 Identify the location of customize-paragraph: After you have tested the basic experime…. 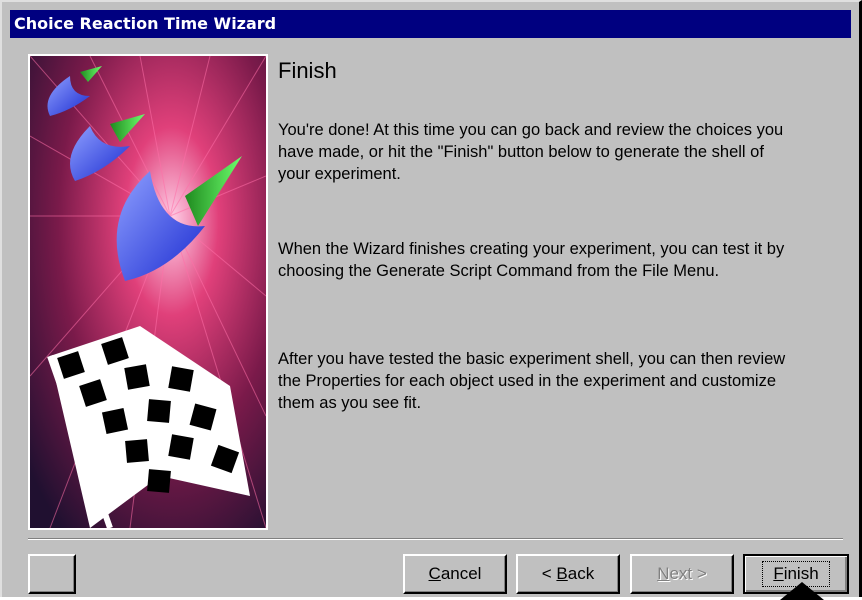
(532, 381).